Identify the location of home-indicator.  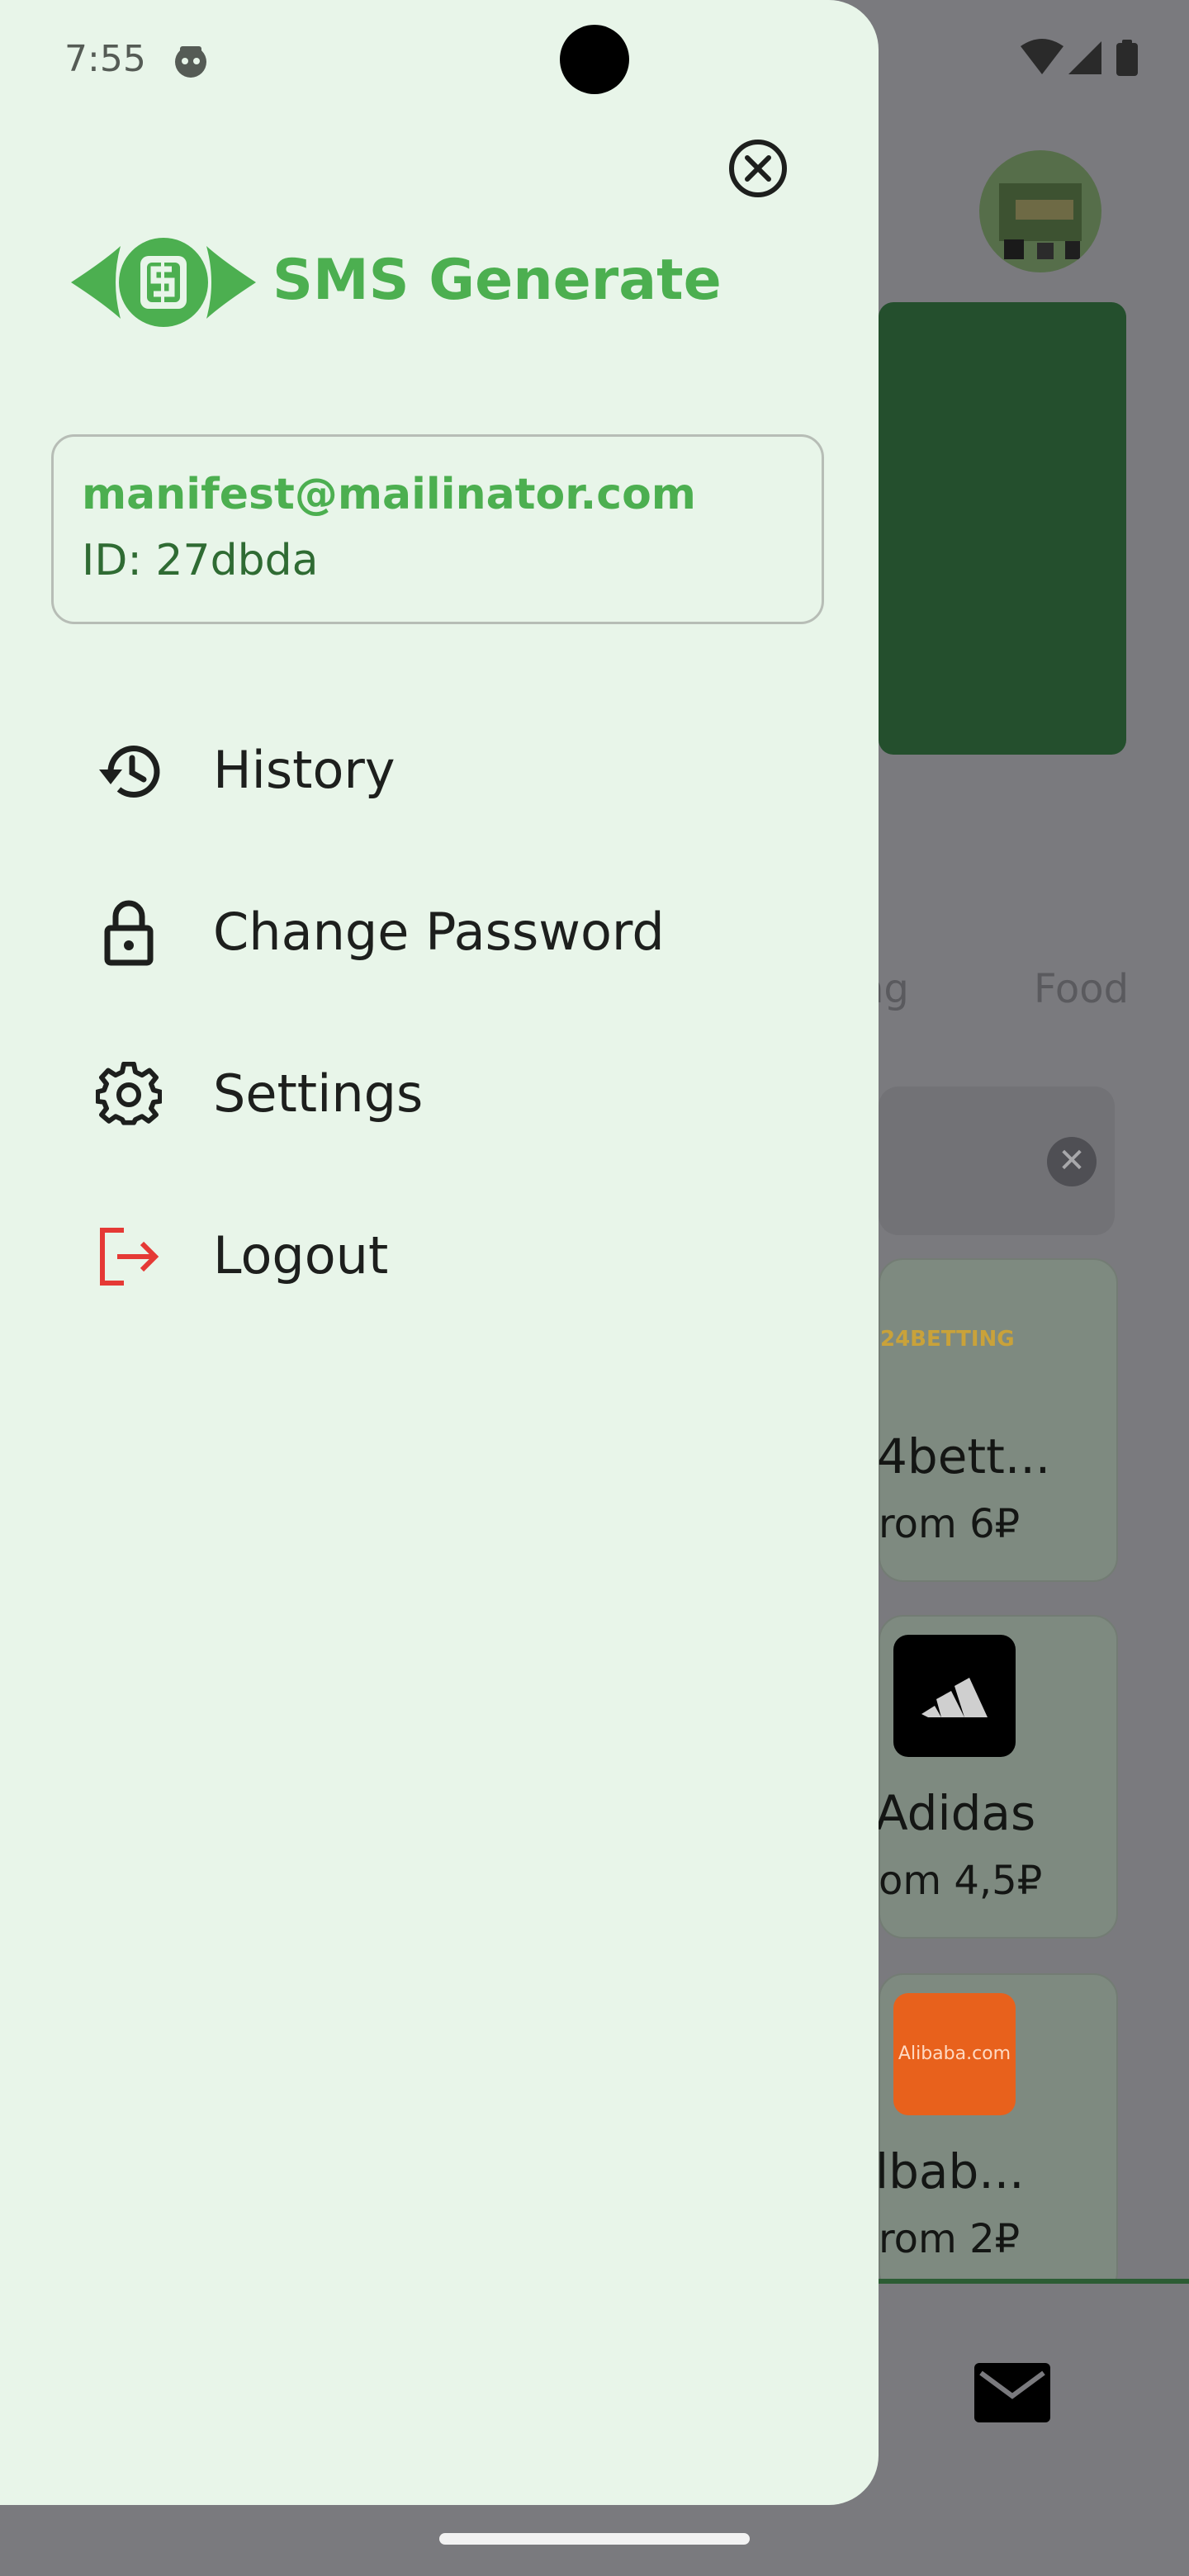
(594, 2539).